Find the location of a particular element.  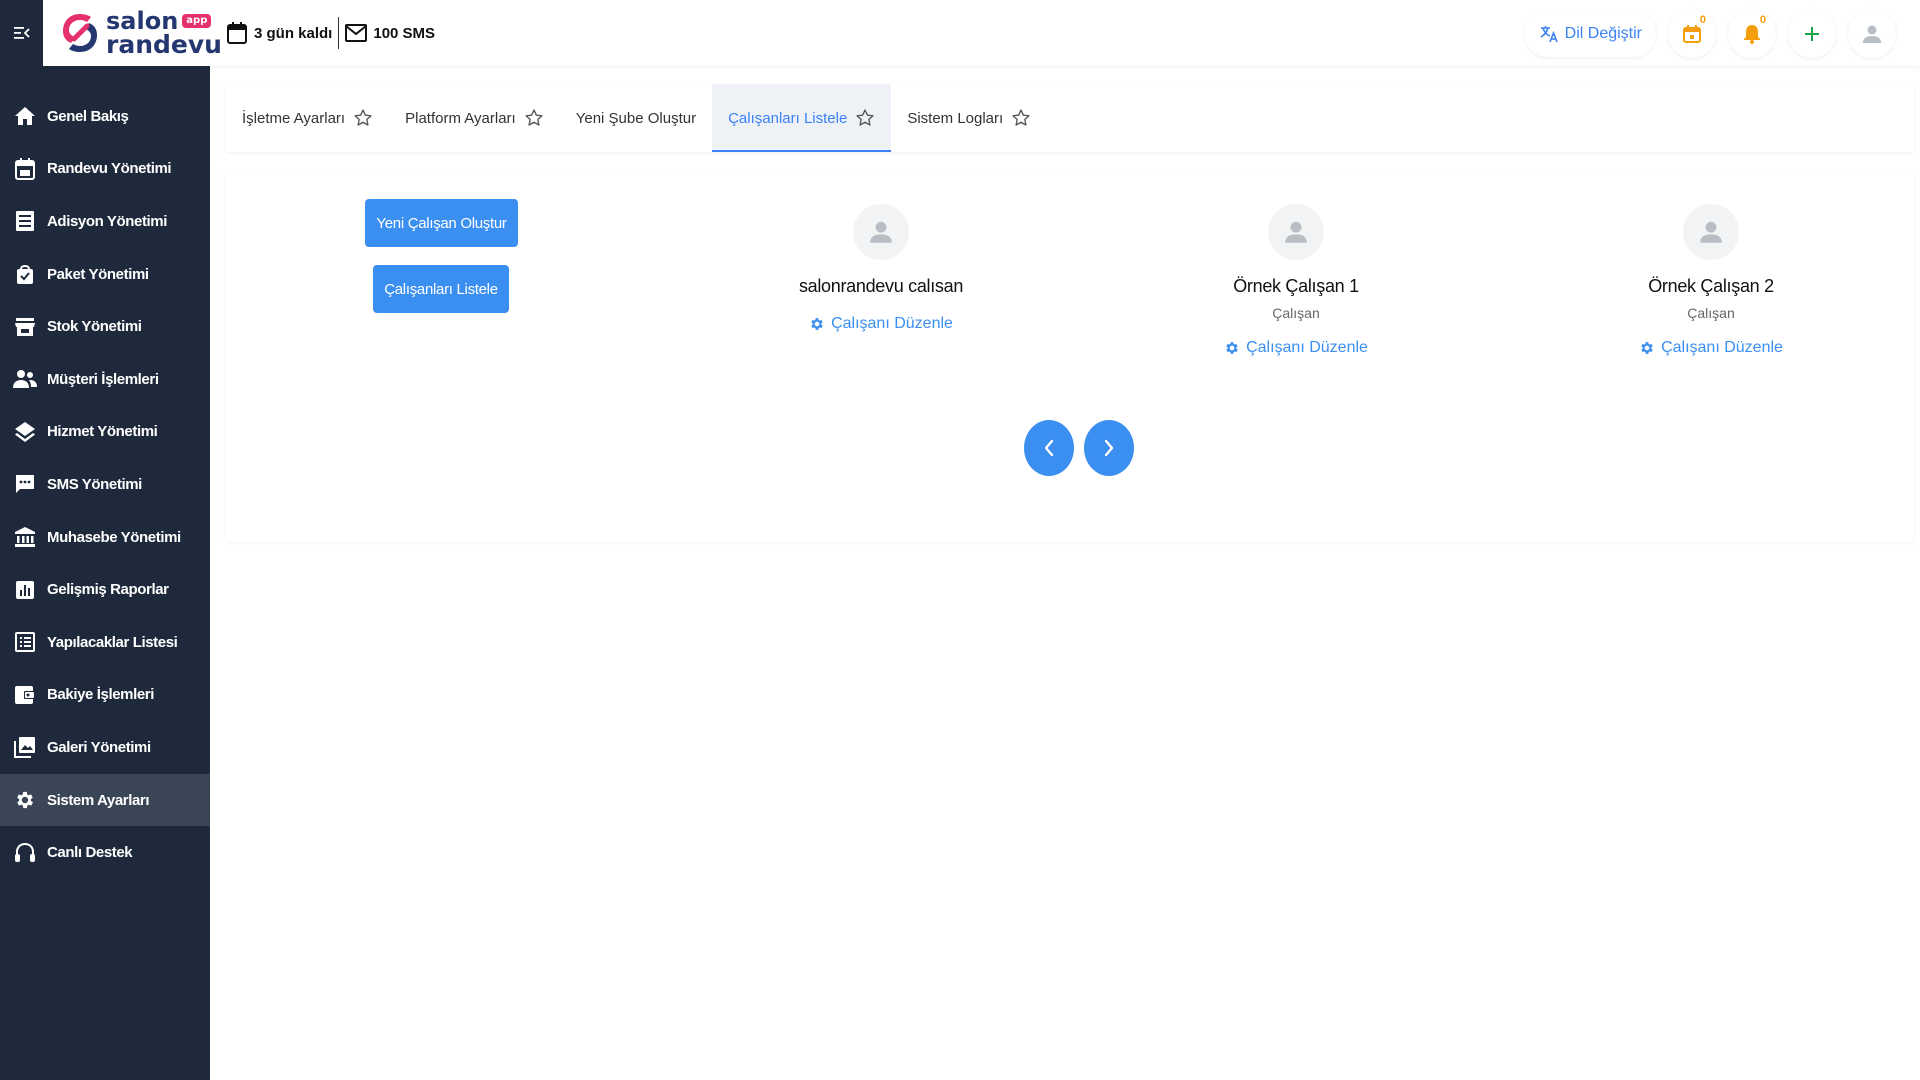

chat-icon is located at coordinates (25, 484).